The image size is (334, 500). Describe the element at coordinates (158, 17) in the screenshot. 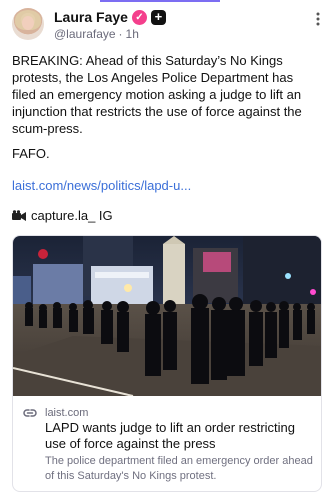

I see `plus-badge-icon: +` at that location.